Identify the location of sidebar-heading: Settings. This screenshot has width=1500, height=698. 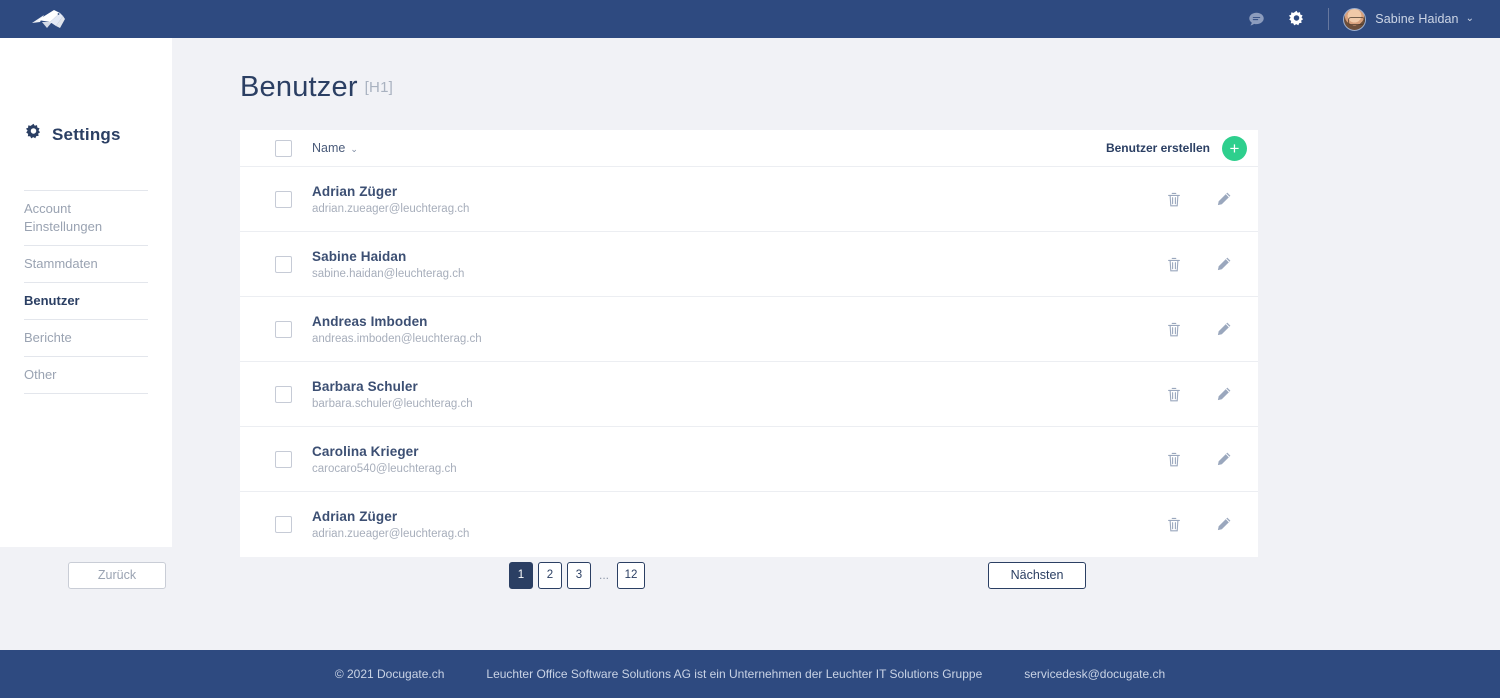
(98, 135).